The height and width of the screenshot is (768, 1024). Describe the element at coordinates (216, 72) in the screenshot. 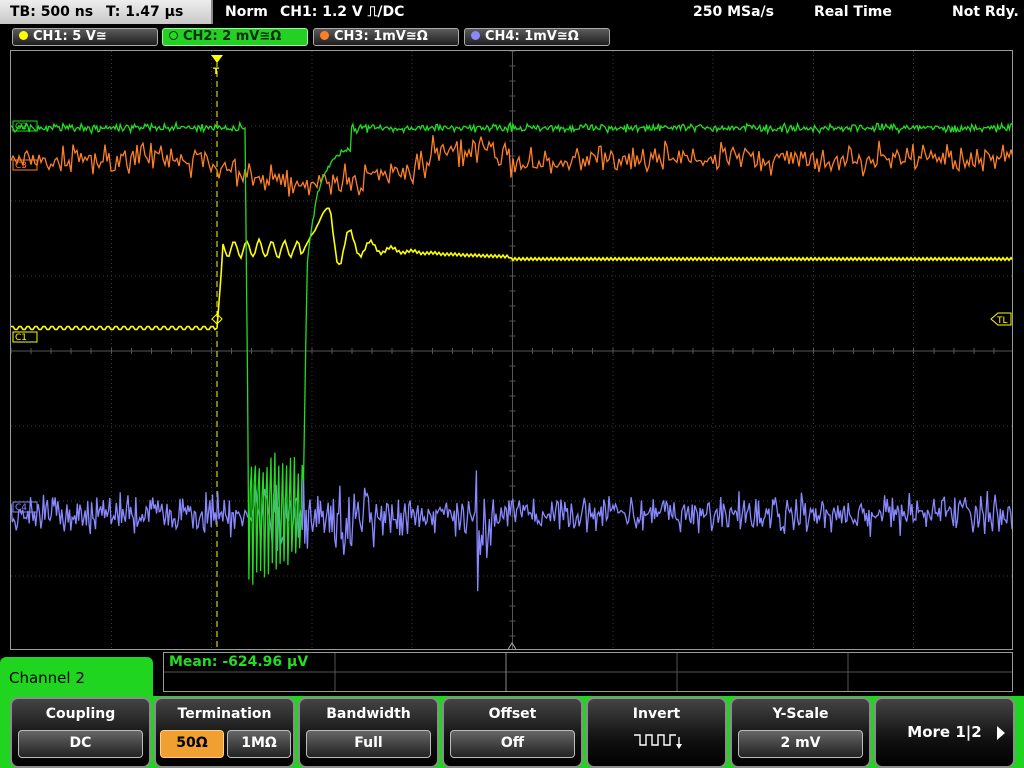

I see `trigger-marker-label: T` at that location.